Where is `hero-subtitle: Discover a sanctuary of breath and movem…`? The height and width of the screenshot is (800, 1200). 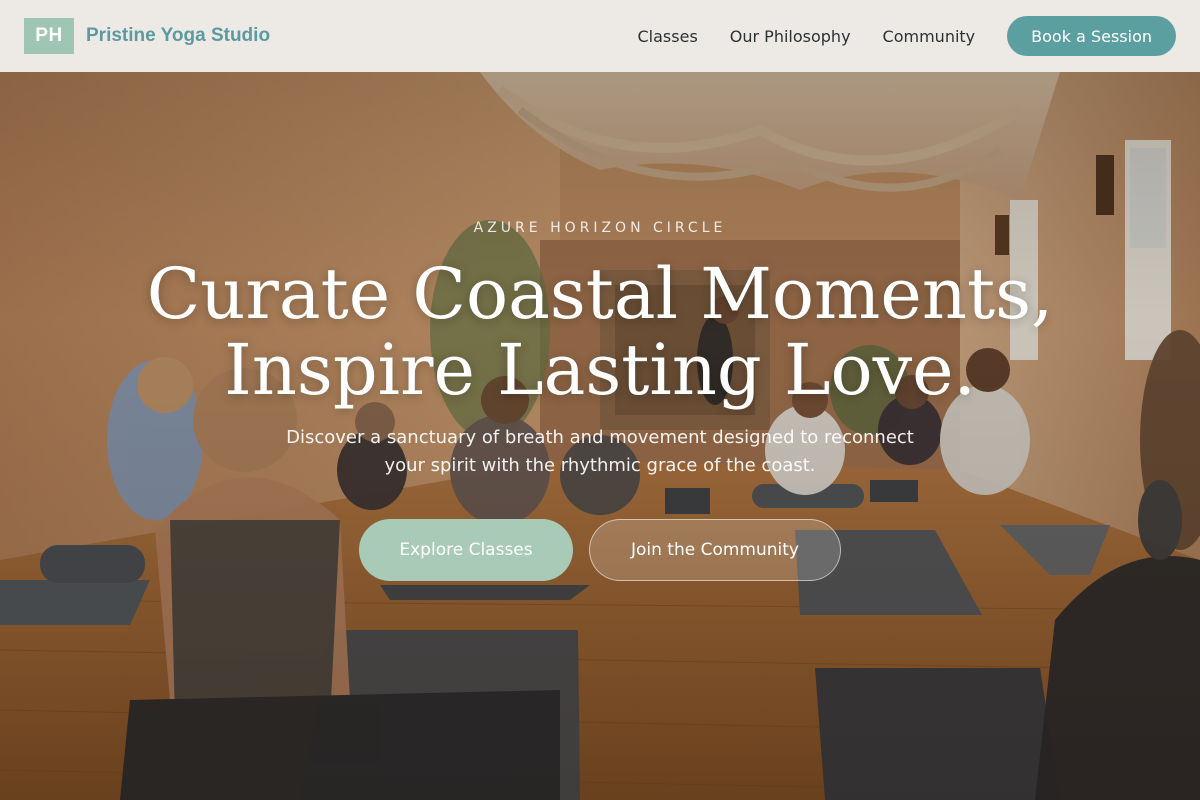
hero-subtitle: Discover a sanctuary of breath and movem… is located at coordinates (600, 451).